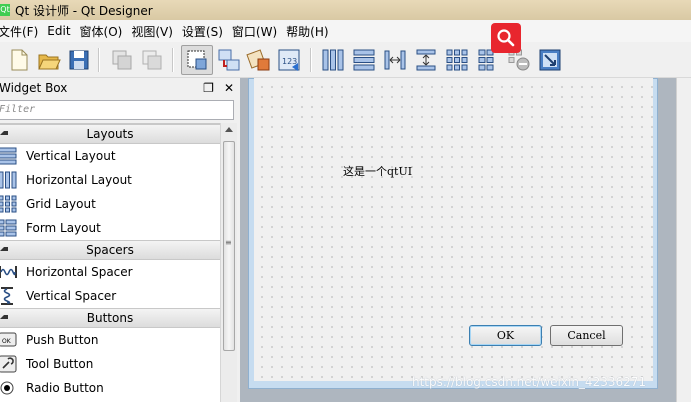  Describe the element at coordinates (154, 31) in the screenshot. I see `menu-view: 视图(V)` at that location.